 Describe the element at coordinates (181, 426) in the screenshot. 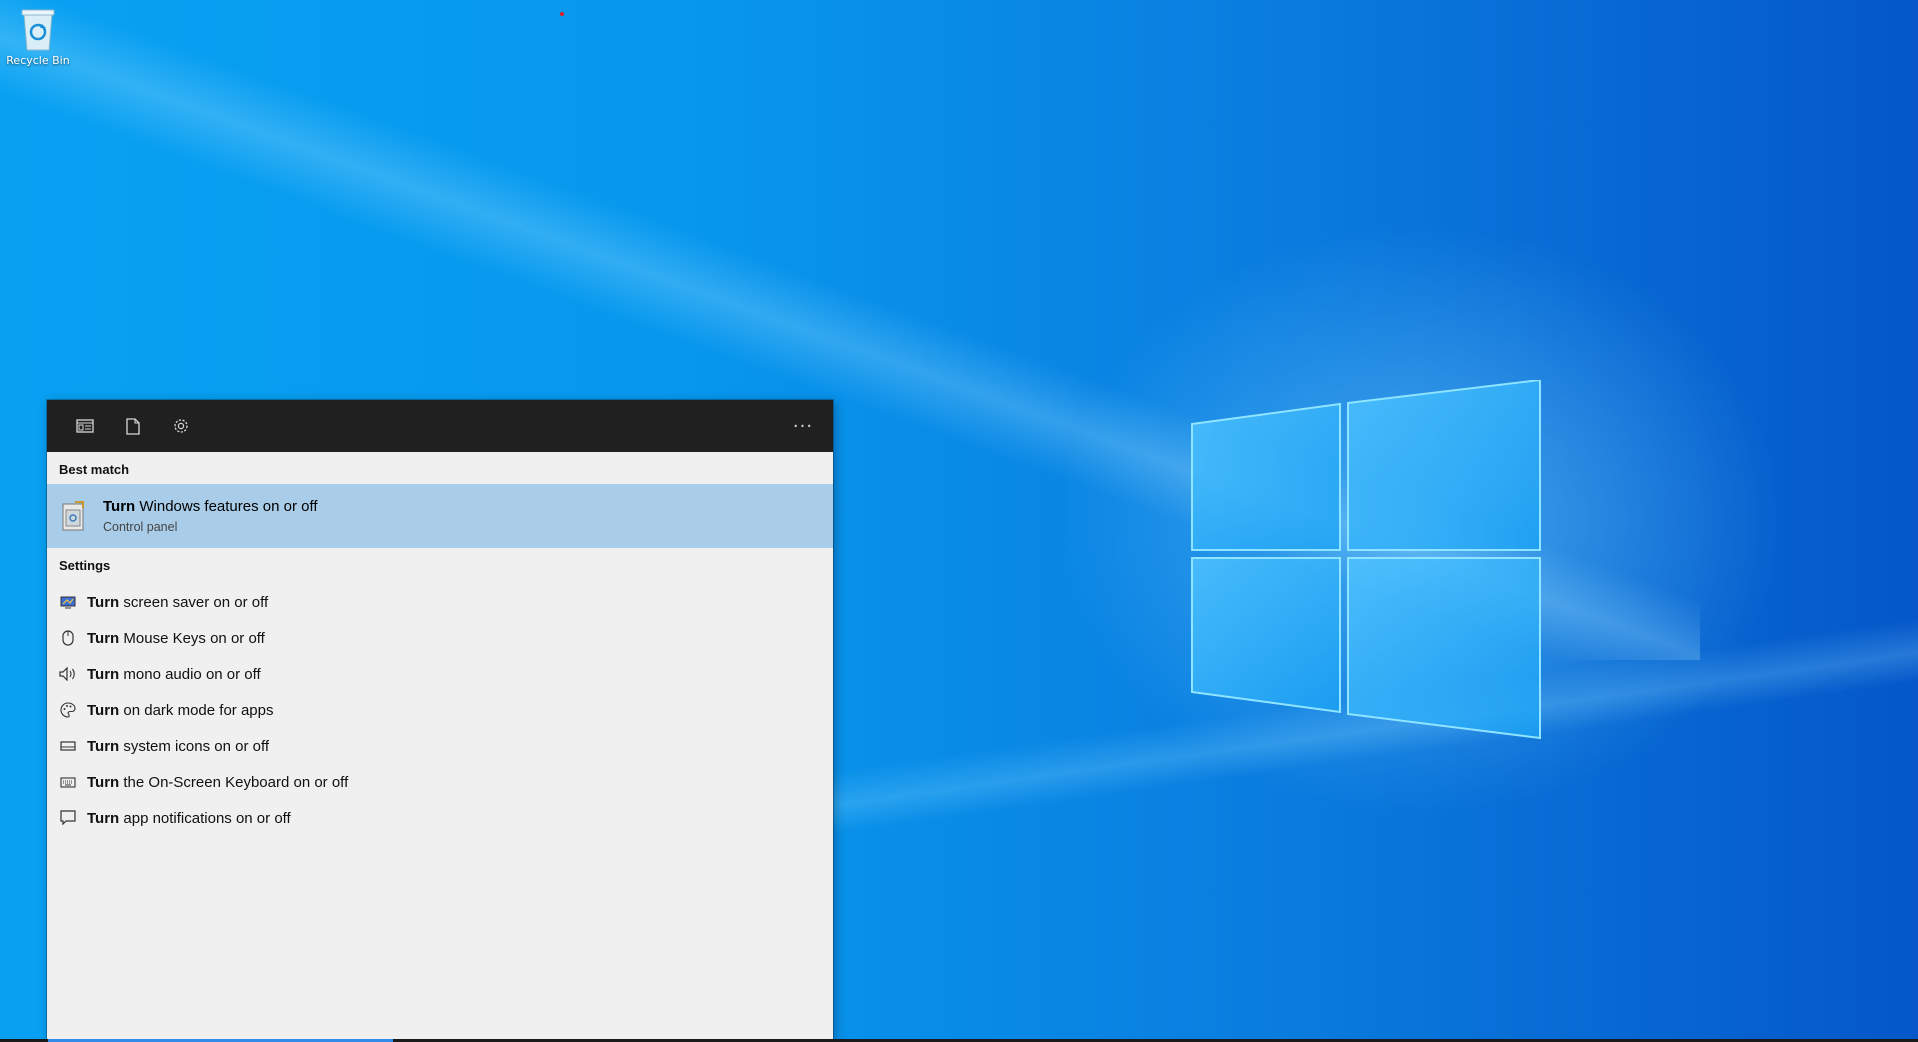

I see `settings-scope-icon` at that location.